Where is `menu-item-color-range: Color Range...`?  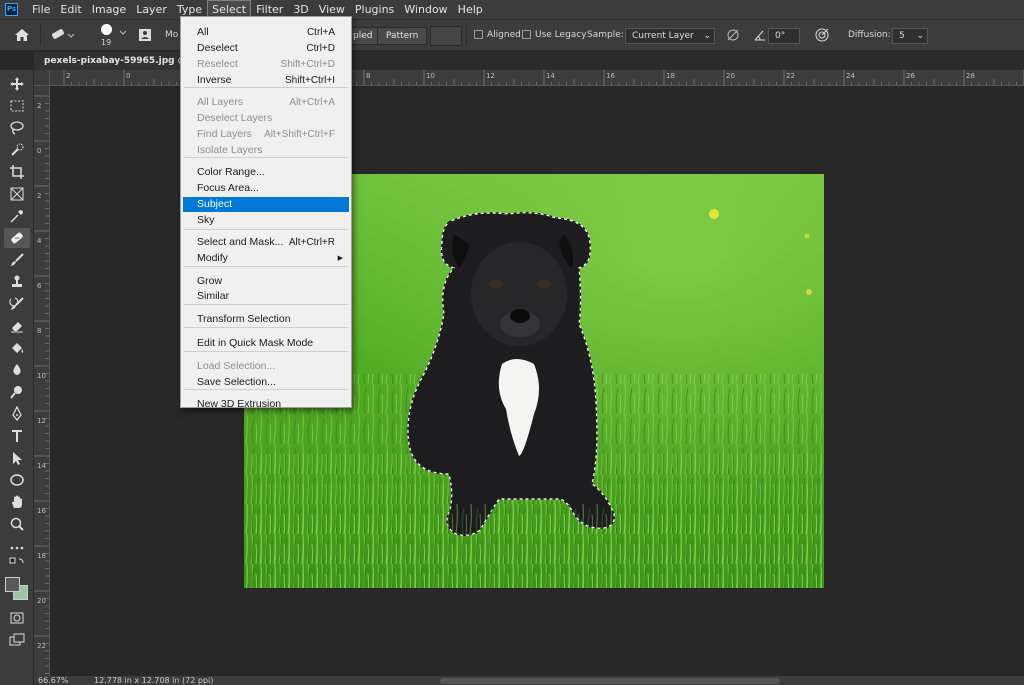
menu-item-color-range: Color Range... is located at coordinates (266, 172).